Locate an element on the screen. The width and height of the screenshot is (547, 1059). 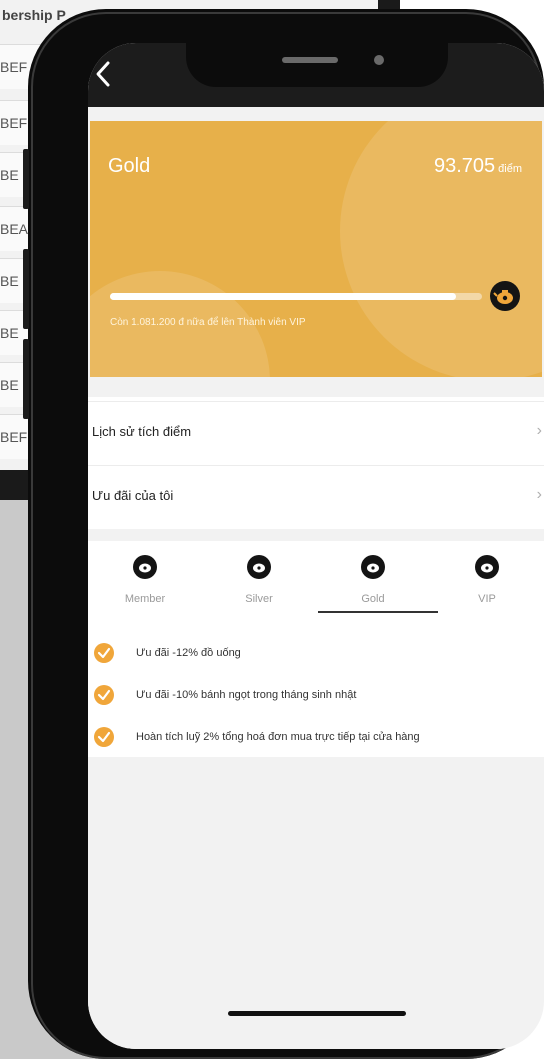
menu-item-label: Ưu đãi của tôi is located at coordinates (133, 495).